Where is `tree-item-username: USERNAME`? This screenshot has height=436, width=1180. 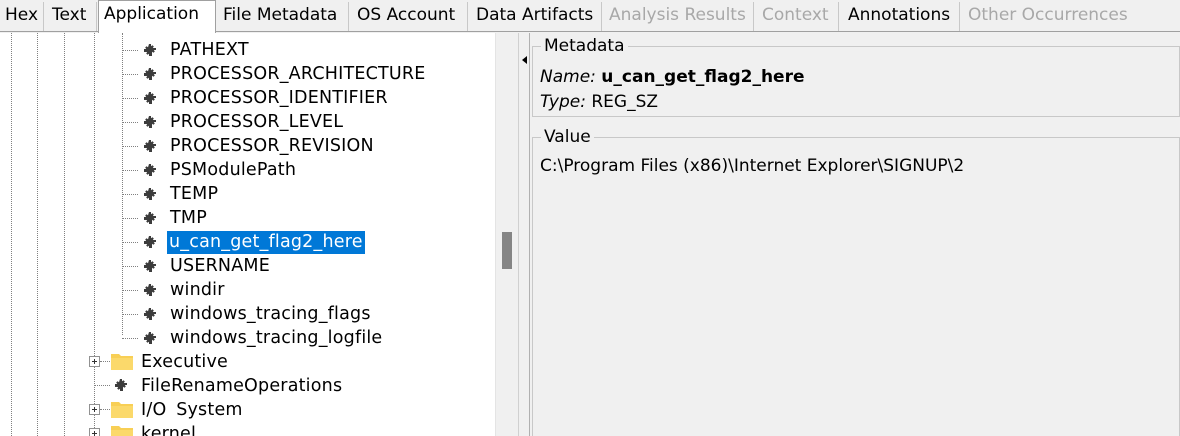 tree-item-username: USERNAME is located at coordinates (220, 266).